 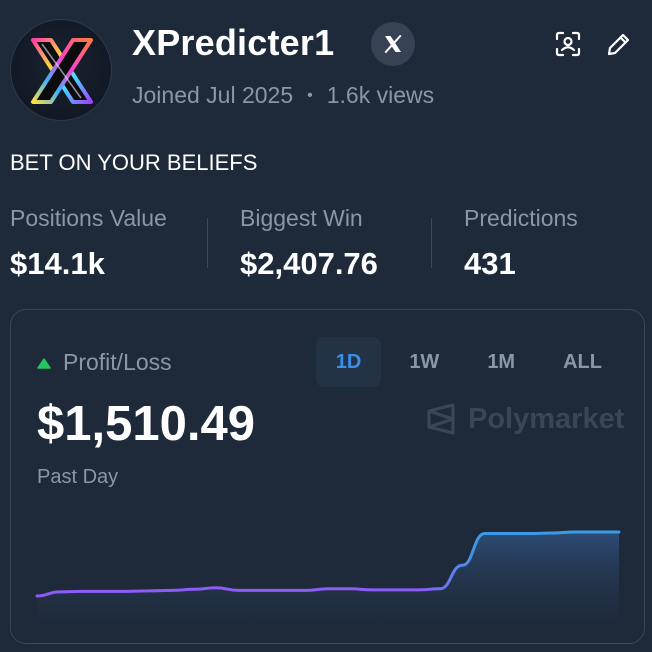 What do you see at coordinates (582, 362) in the screenshot?
I see `tab-all: ALL` at bounding box center [582, 362].